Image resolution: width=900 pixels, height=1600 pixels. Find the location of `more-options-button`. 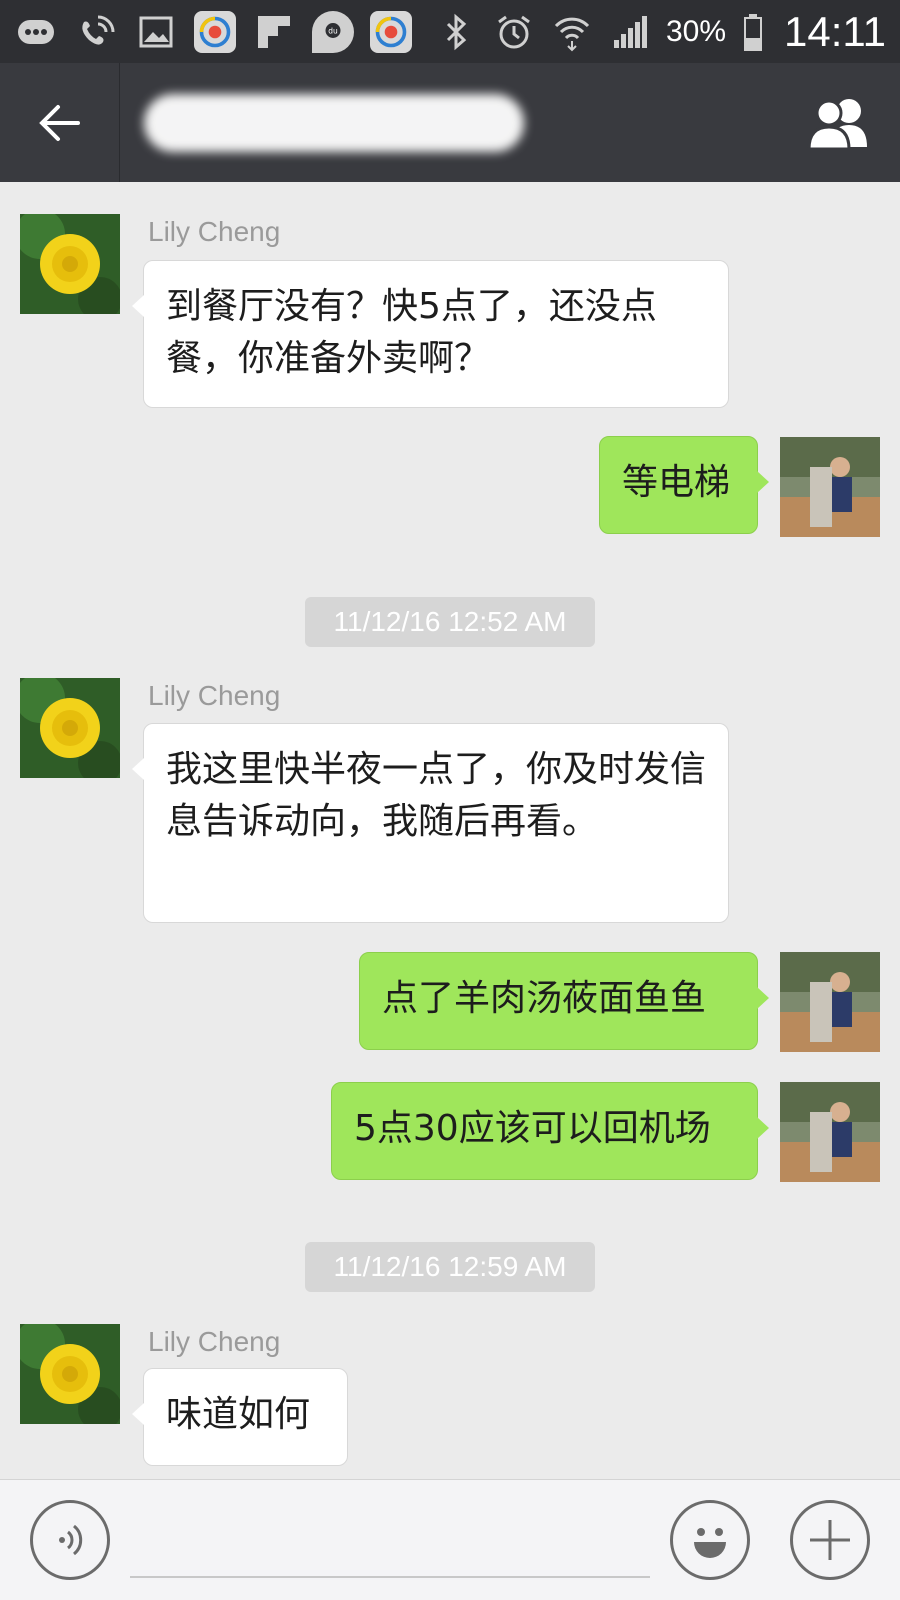

more-options-button is located at coordinates (830, 1540).